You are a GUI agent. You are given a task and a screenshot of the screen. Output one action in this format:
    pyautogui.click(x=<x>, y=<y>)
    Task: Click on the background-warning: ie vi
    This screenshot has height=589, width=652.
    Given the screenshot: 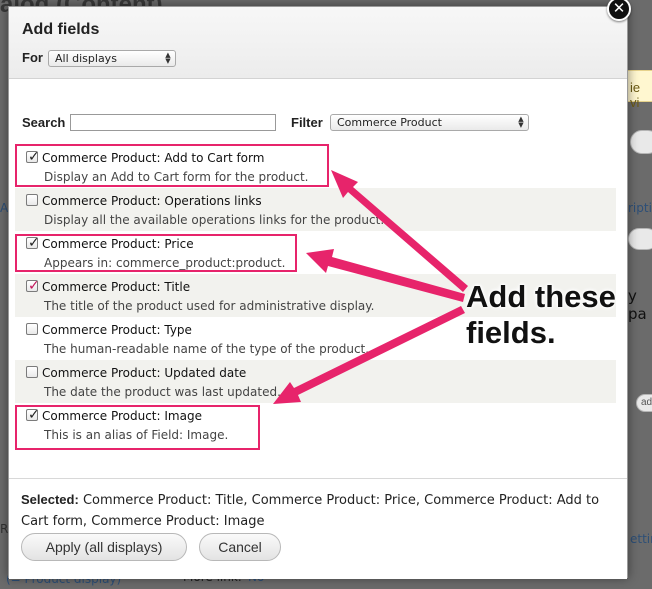 What is the action you would take?
    pyautogui.click(x=640, y=90)
    